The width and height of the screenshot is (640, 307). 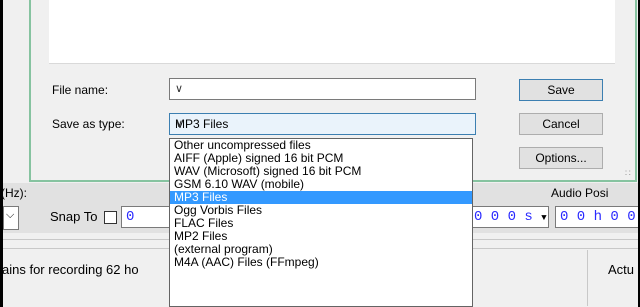 I want to click on cancel-button: Cancel, so click(x=561, y=124).